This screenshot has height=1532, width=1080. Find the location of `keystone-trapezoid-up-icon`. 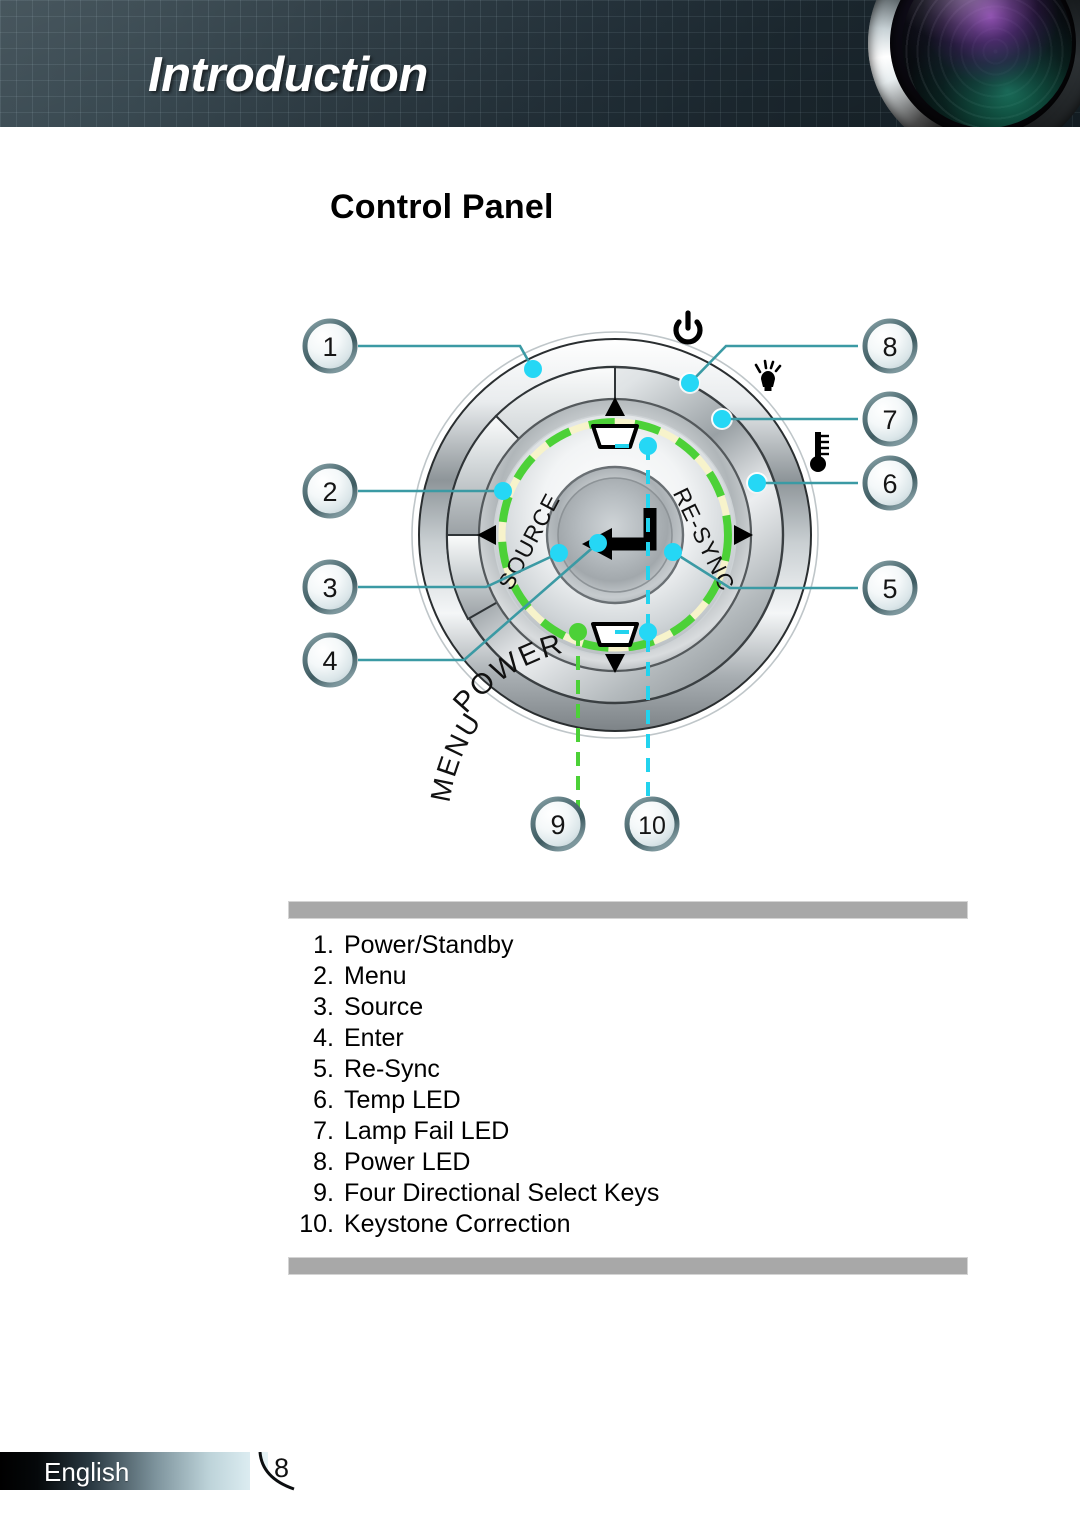

keystone-trapezoid-up-icon is located at coordinates (615, 436).